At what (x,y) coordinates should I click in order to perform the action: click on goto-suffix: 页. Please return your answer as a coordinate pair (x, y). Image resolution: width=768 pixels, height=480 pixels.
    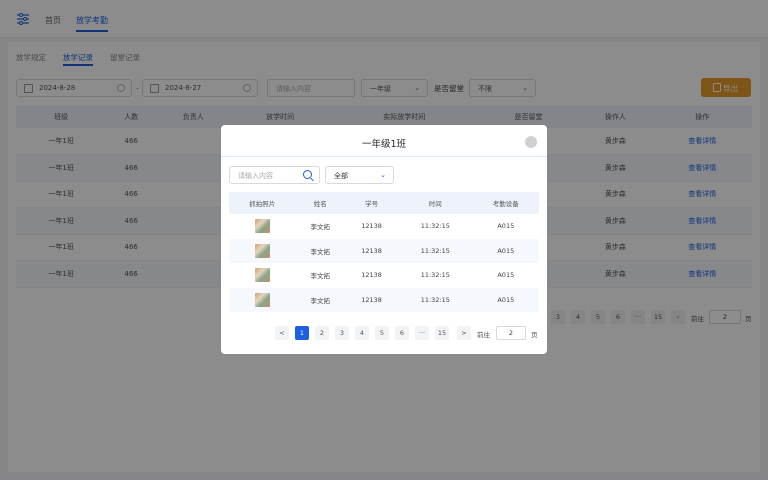
    Looking at the image, I should click on (534, 335).